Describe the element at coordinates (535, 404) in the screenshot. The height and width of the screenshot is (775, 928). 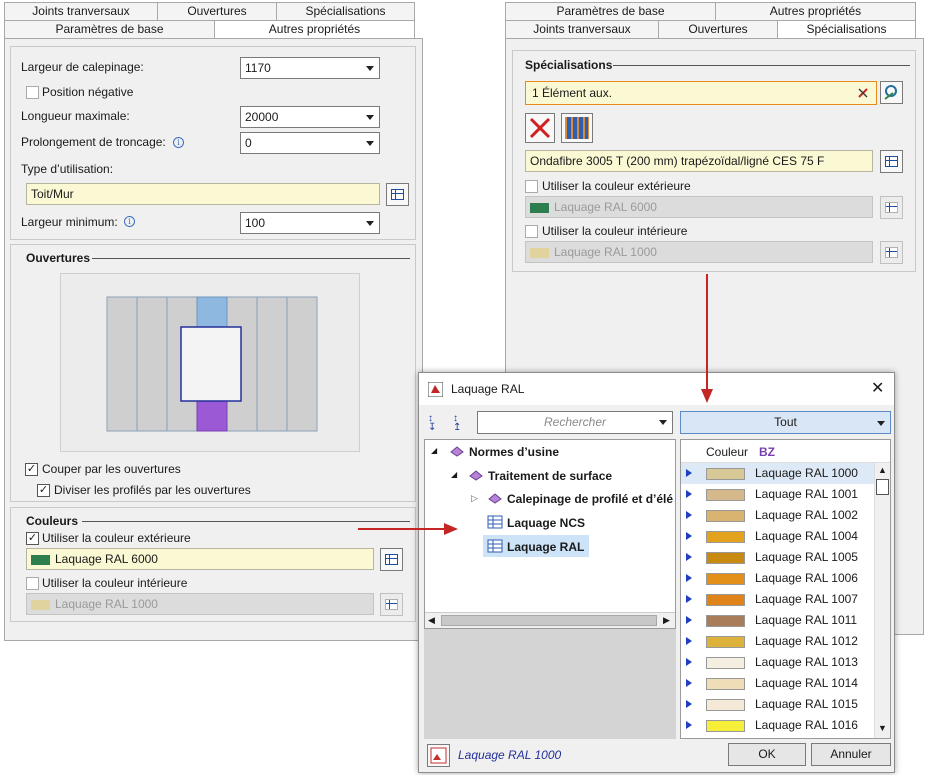
I see `annotation-arrows` at that location.